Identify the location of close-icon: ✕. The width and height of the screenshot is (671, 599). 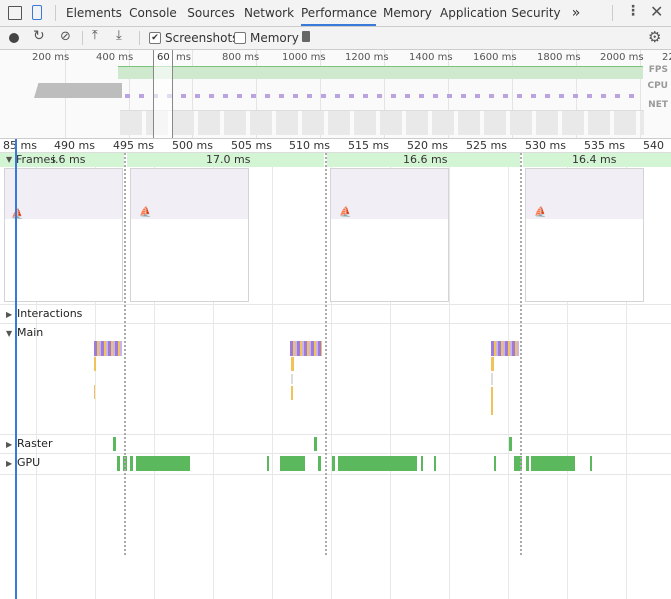
(656, 11).